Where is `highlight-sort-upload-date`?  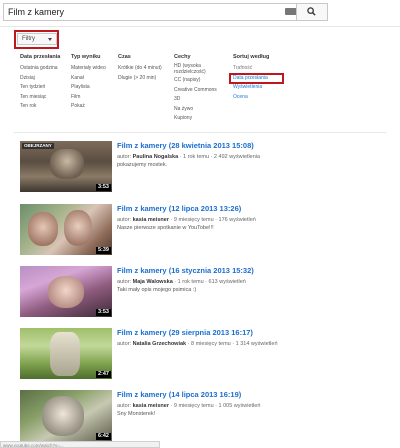 highlight-sort-upload-date is located at coordinates (256, 78).